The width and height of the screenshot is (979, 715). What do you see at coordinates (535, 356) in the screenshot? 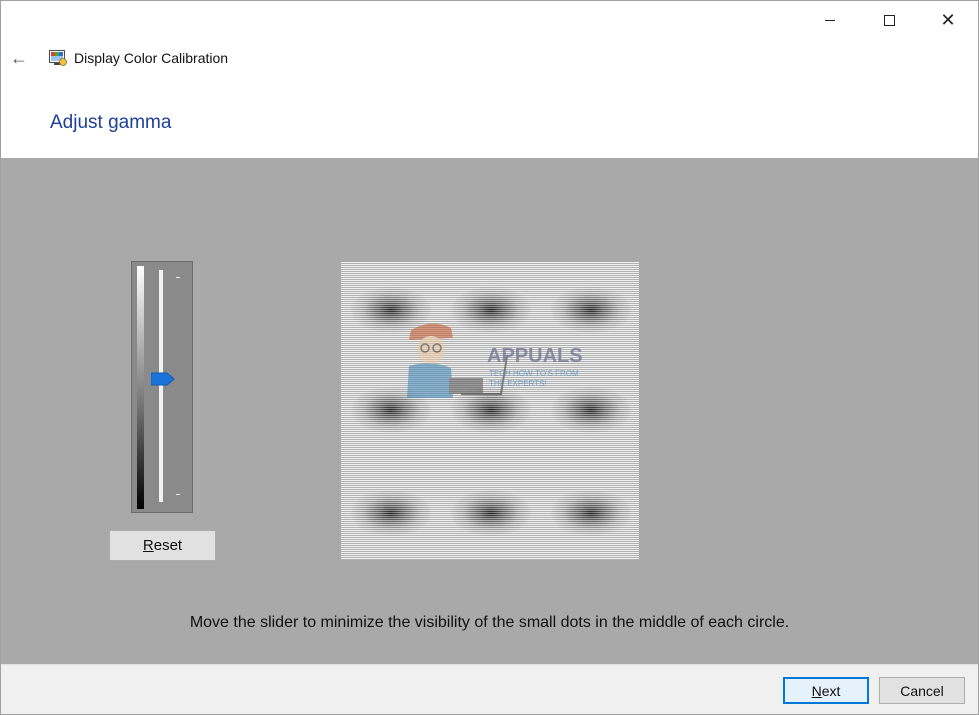
I see `watermark-brand: APPUALS` at bounding box center [535, 356].